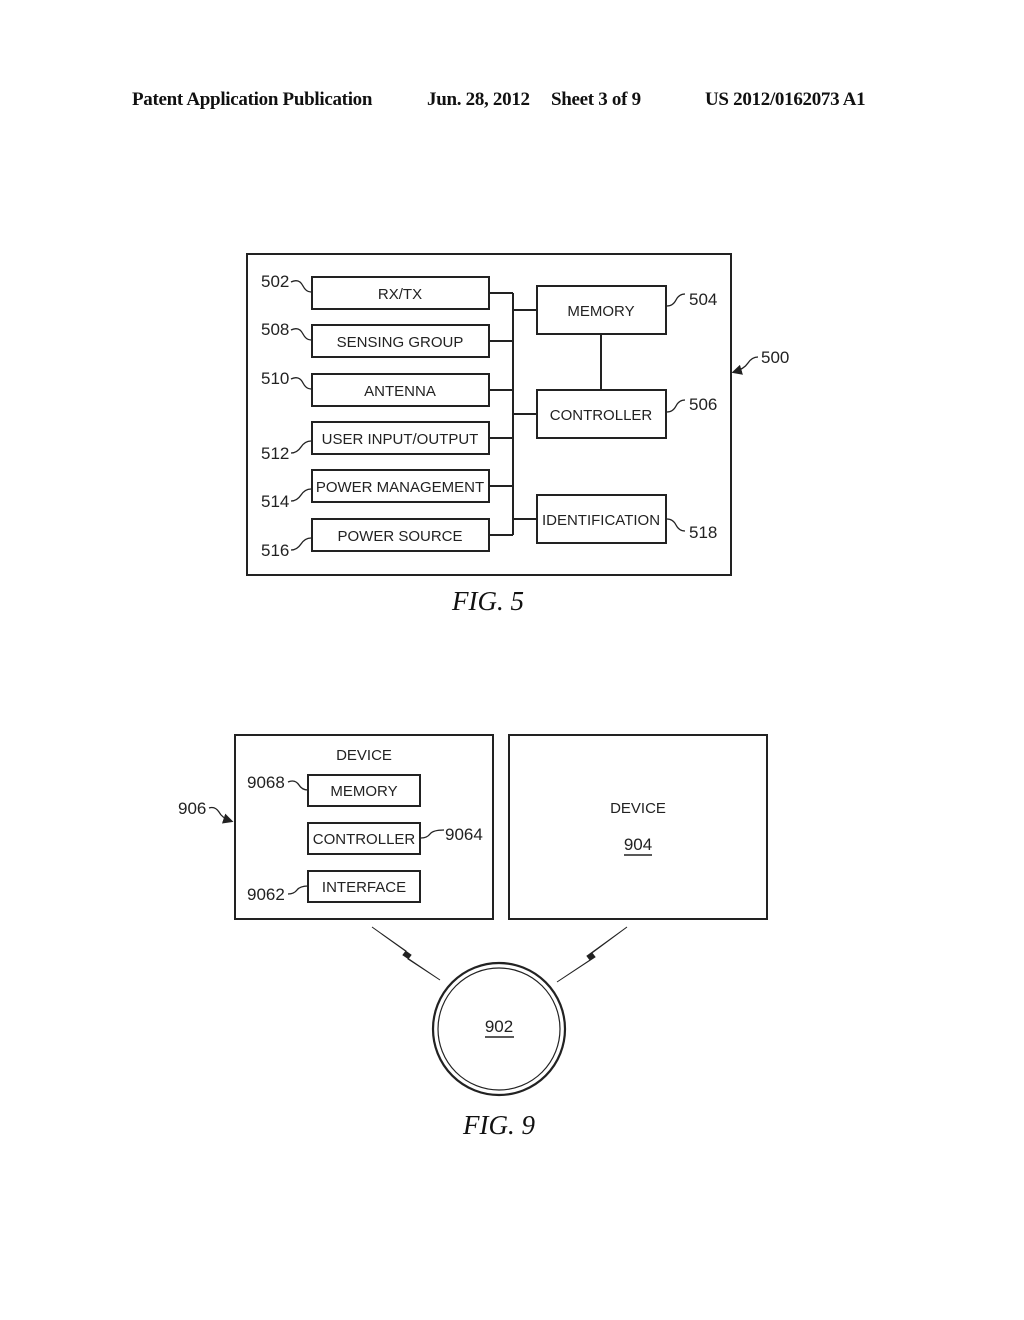 The height and width of the screenshot is (1320, 1024). I want to click on ref-502: 502, so click(275, 281).